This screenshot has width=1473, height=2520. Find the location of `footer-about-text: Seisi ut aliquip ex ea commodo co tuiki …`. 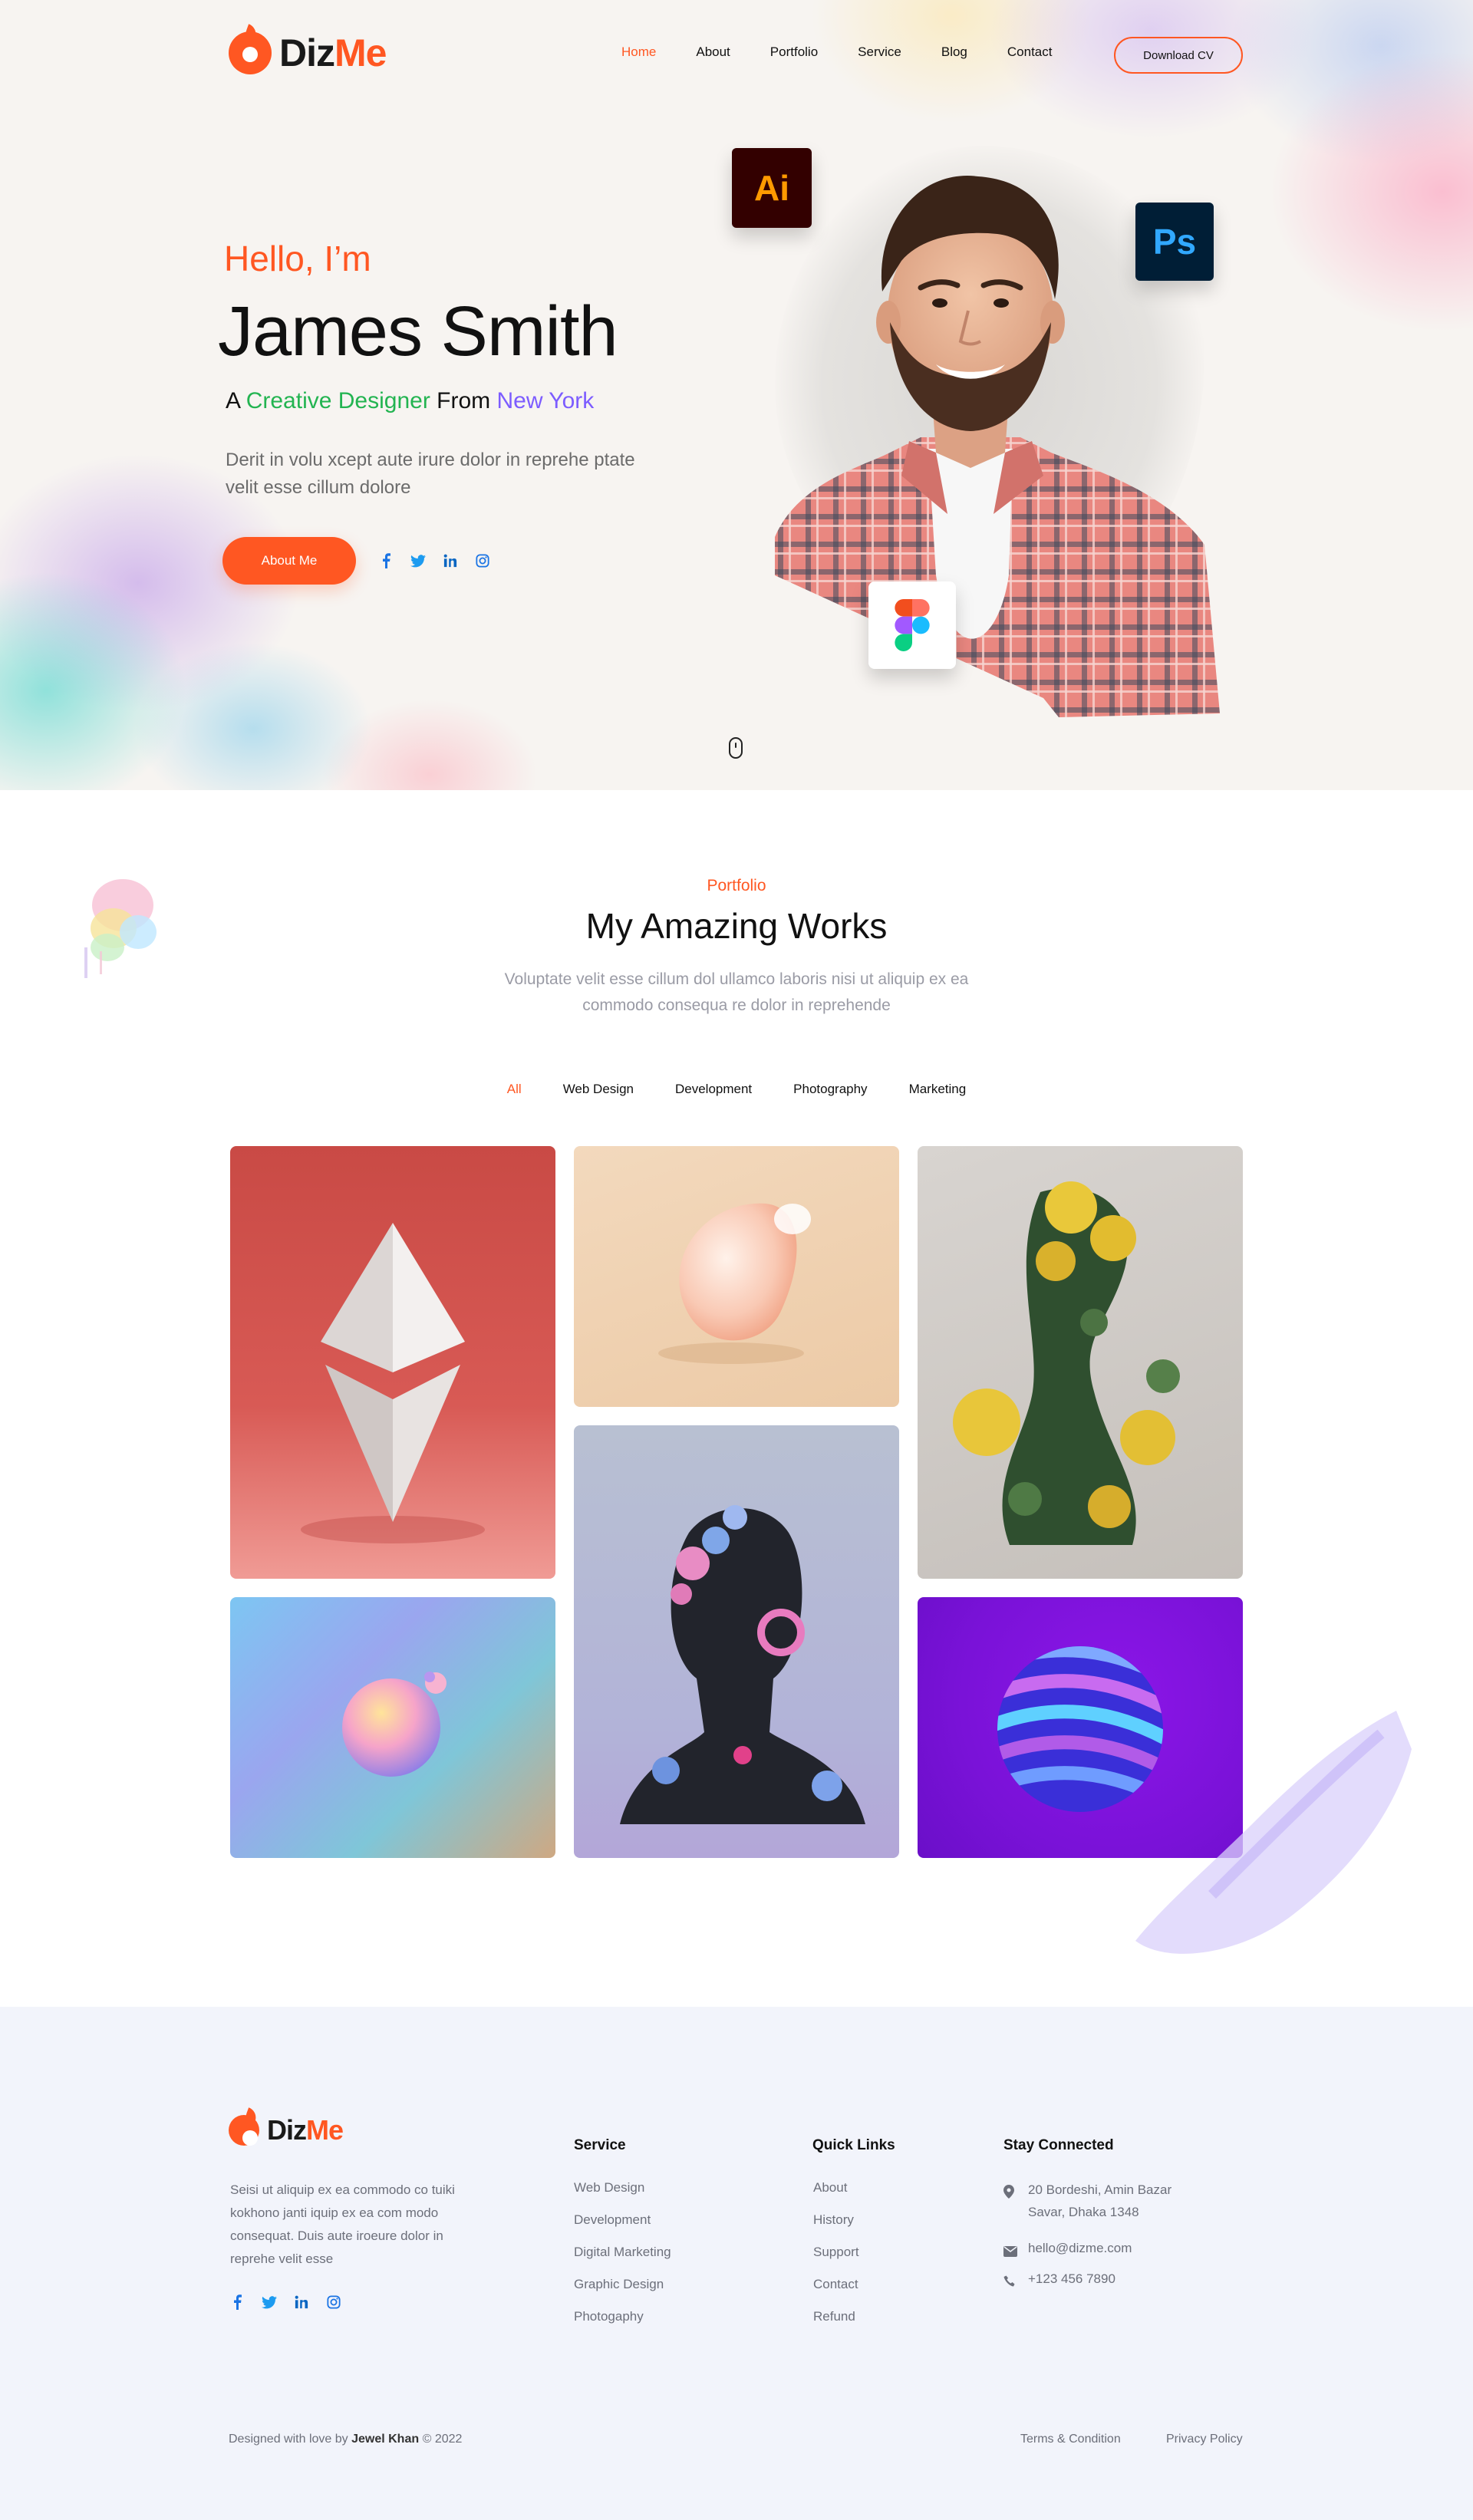

footer-about-text: Seisi ut aliquip ex ea commodo co tuiki … is located at coordinates (342, 2224).